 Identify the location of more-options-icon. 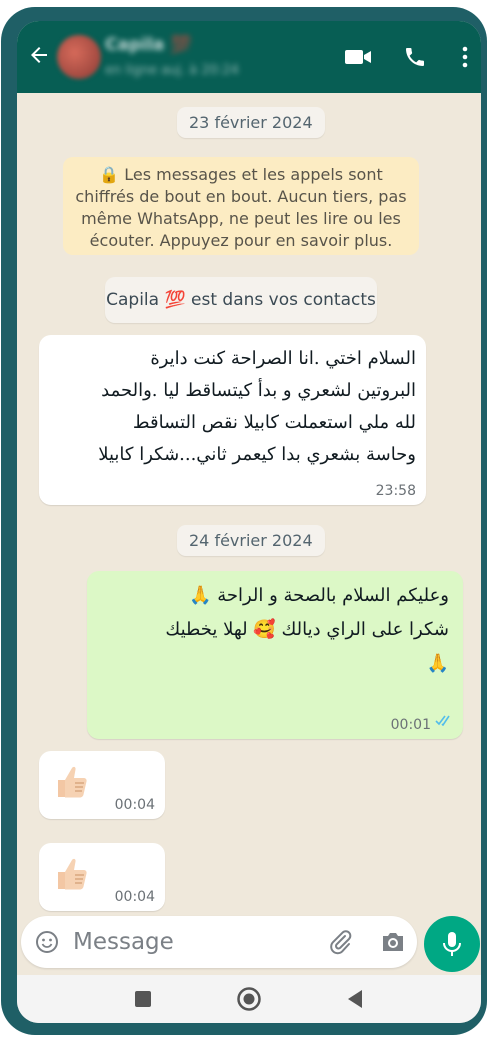
(464, 57).